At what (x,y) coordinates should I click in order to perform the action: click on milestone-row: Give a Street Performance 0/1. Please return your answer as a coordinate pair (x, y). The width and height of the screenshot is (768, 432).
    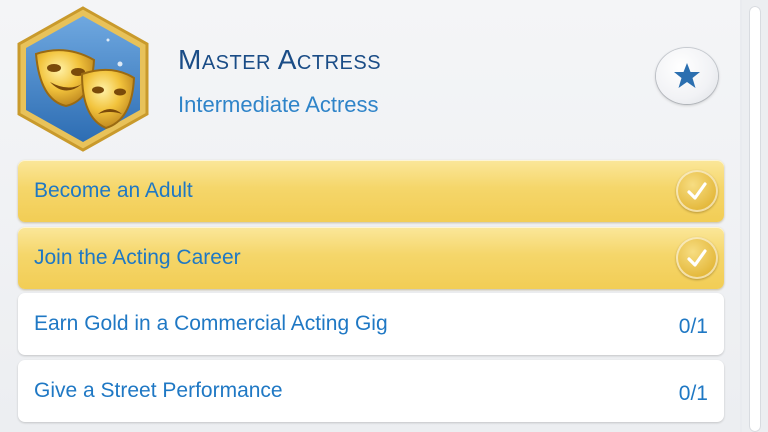
    Looking at the image, I should click on (371, 391).